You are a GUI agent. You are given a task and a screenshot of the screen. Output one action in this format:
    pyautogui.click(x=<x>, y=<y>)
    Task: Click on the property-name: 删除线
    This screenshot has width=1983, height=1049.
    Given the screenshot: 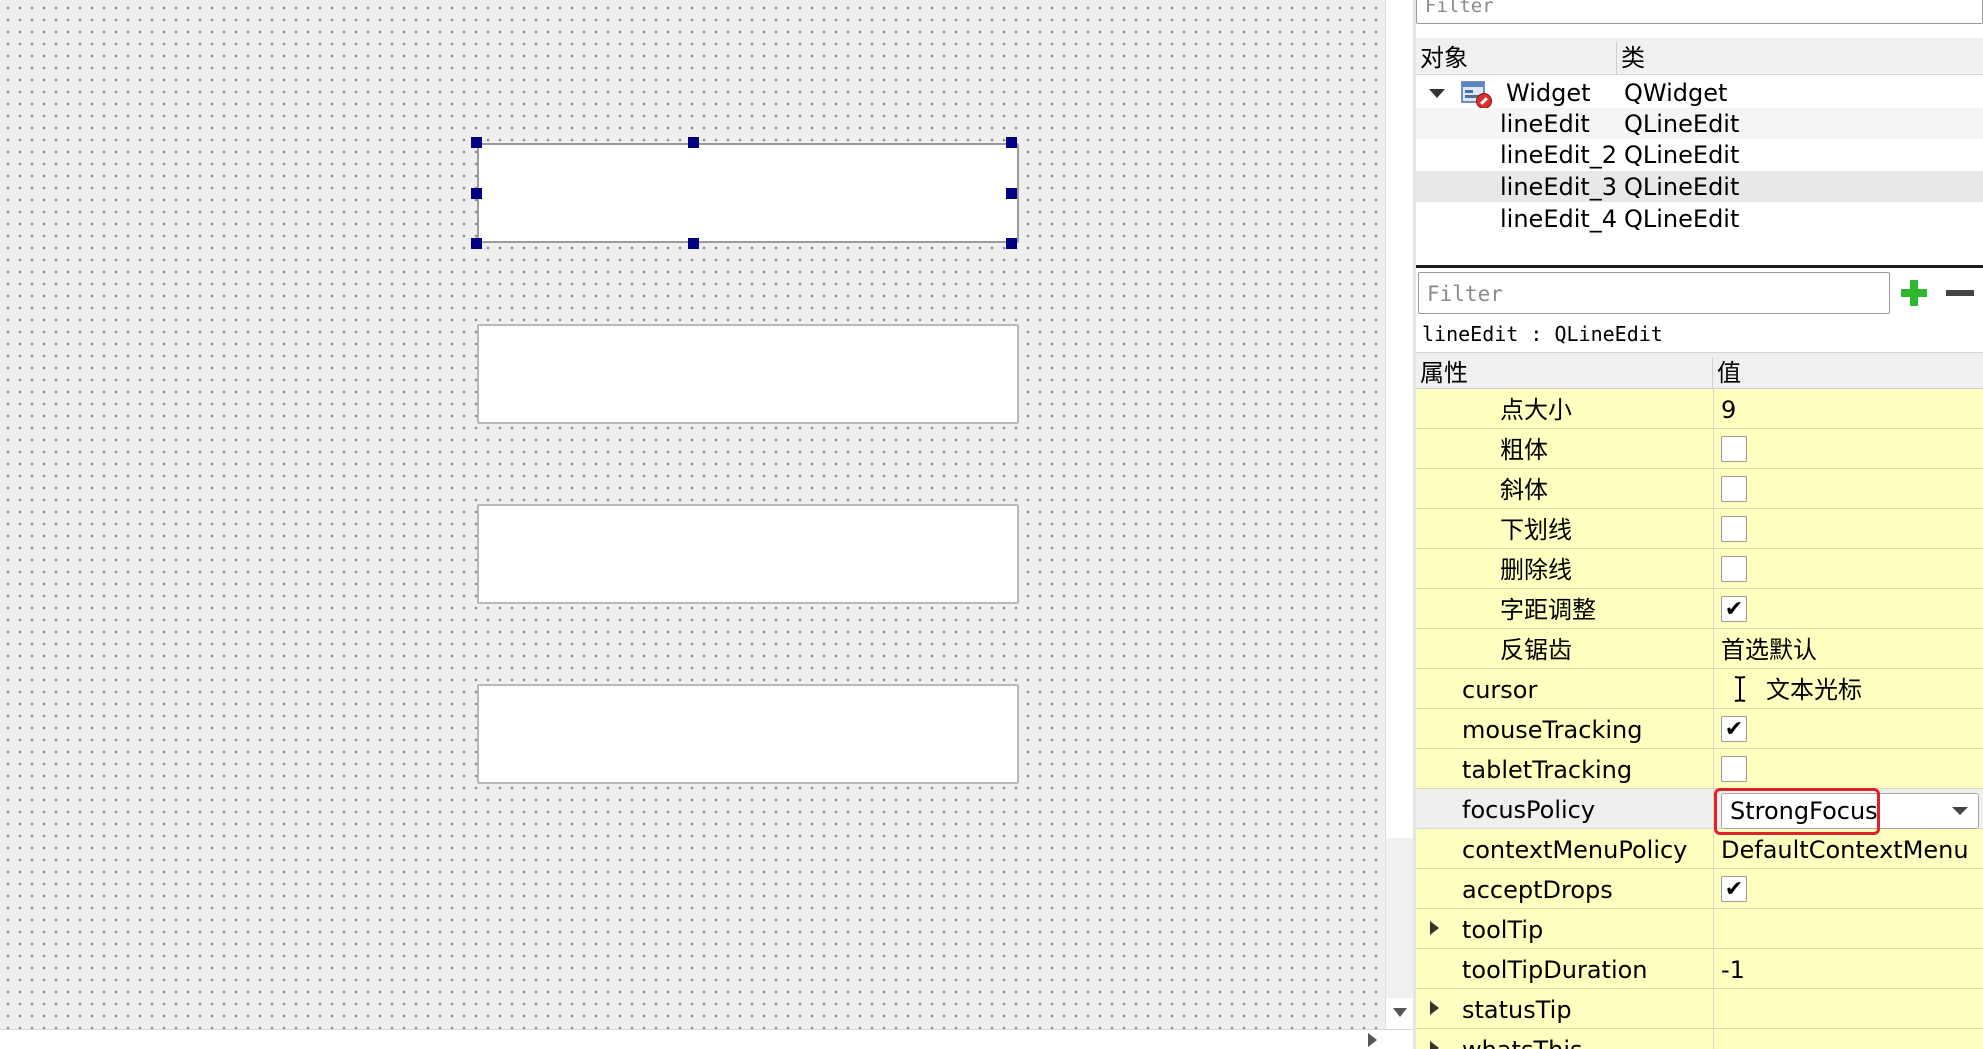 What is the action you would take?
    pyautogui.click(x=1536, y=570)
    